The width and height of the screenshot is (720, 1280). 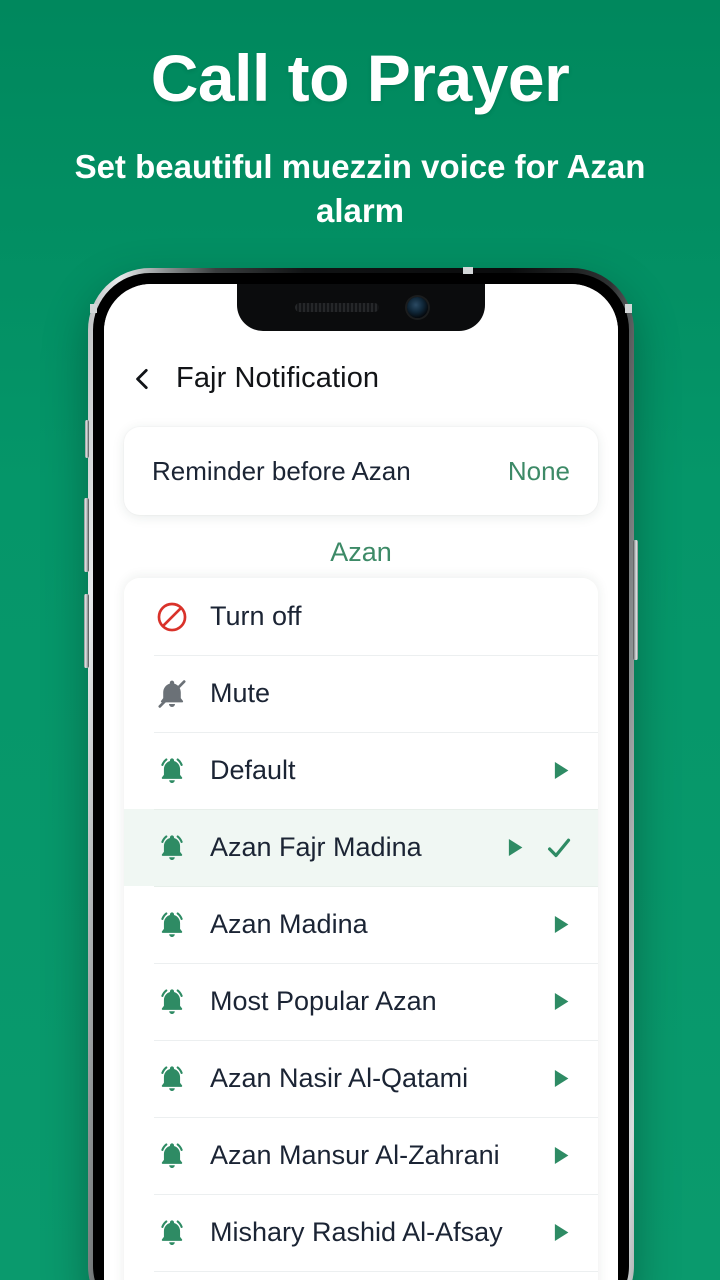 What do you see at coordinates (361, 693) in the screenshot?
I see `azan-list-item: Mute` at bounding box center [361, 693].